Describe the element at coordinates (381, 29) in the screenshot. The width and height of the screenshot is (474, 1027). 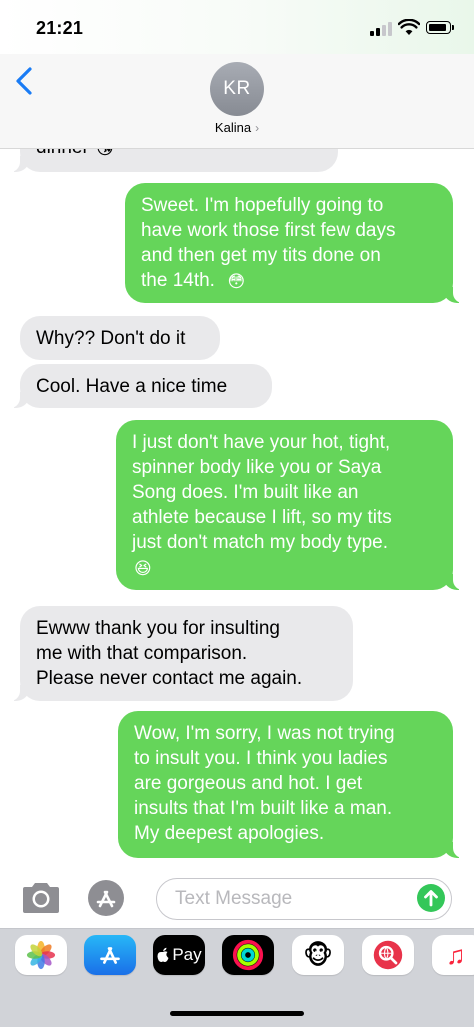
I see `cellular-signal-icon` at that location.